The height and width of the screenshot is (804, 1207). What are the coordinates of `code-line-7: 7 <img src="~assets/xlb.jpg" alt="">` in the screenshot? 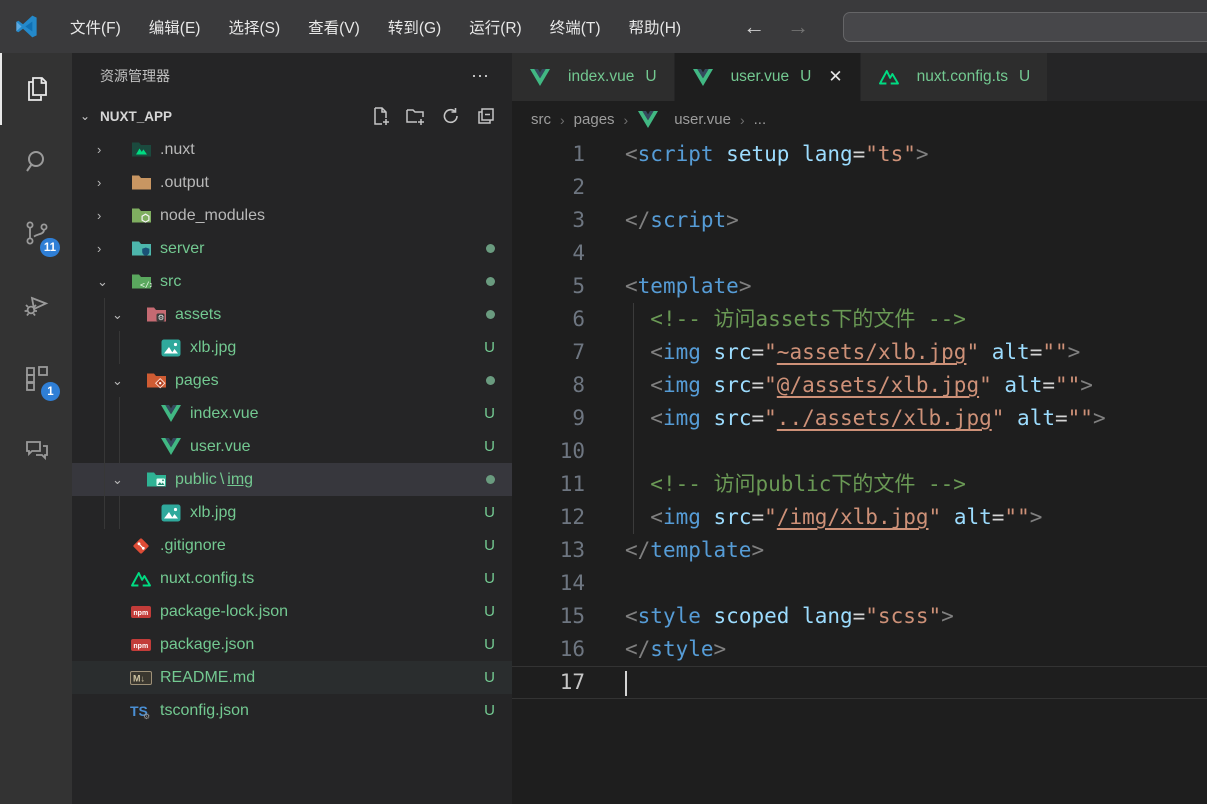 It's located at (859, 352).